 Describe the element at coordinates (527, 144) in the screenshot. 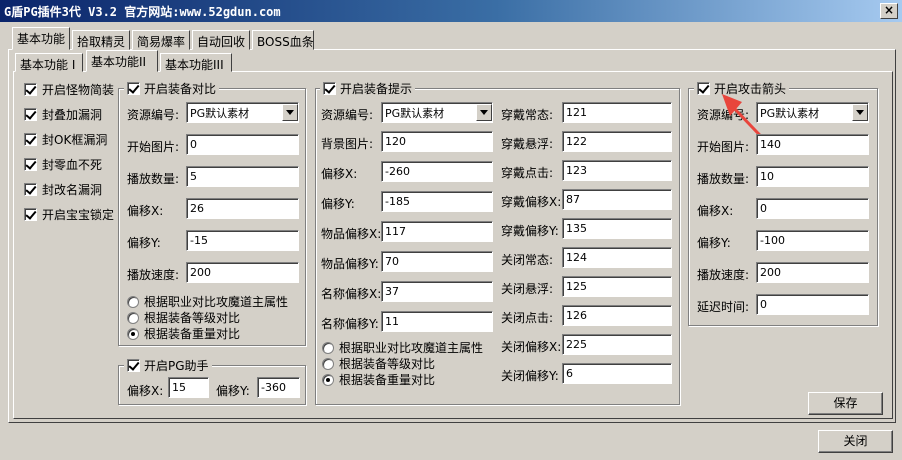

I see `tips-right-label: 穿戴悬浮:` at that location.